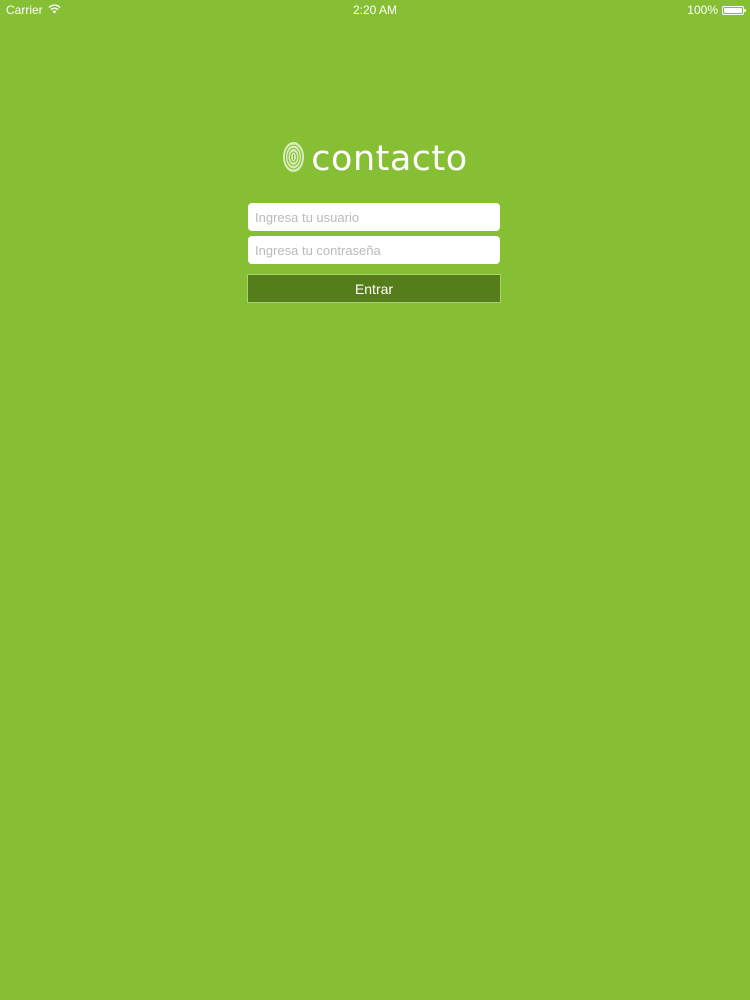 The height and width of the screenshot is (1000, 750). I want to click on status-time: 2:20 AM, so click(375, 10).